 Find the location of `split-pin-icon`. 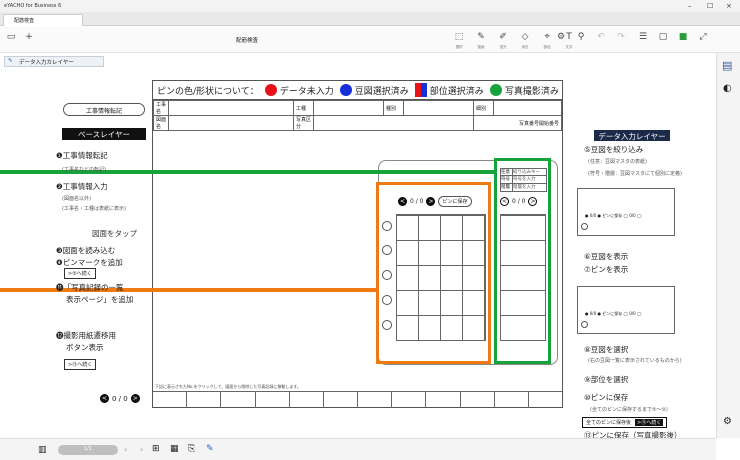

split-pin-icon is located at coordinates (420, 90).